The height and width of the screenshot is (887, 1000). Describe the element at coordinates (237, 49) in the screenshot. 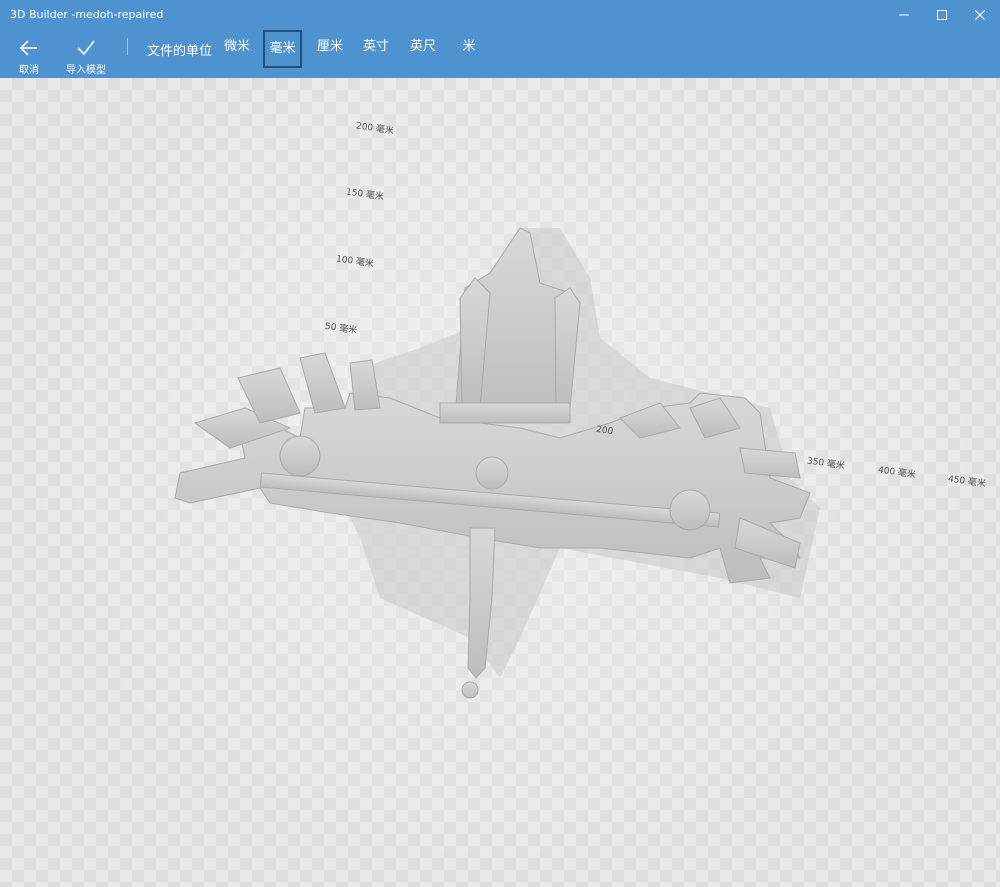

I see `unit-micrometer: 微米` at that location.